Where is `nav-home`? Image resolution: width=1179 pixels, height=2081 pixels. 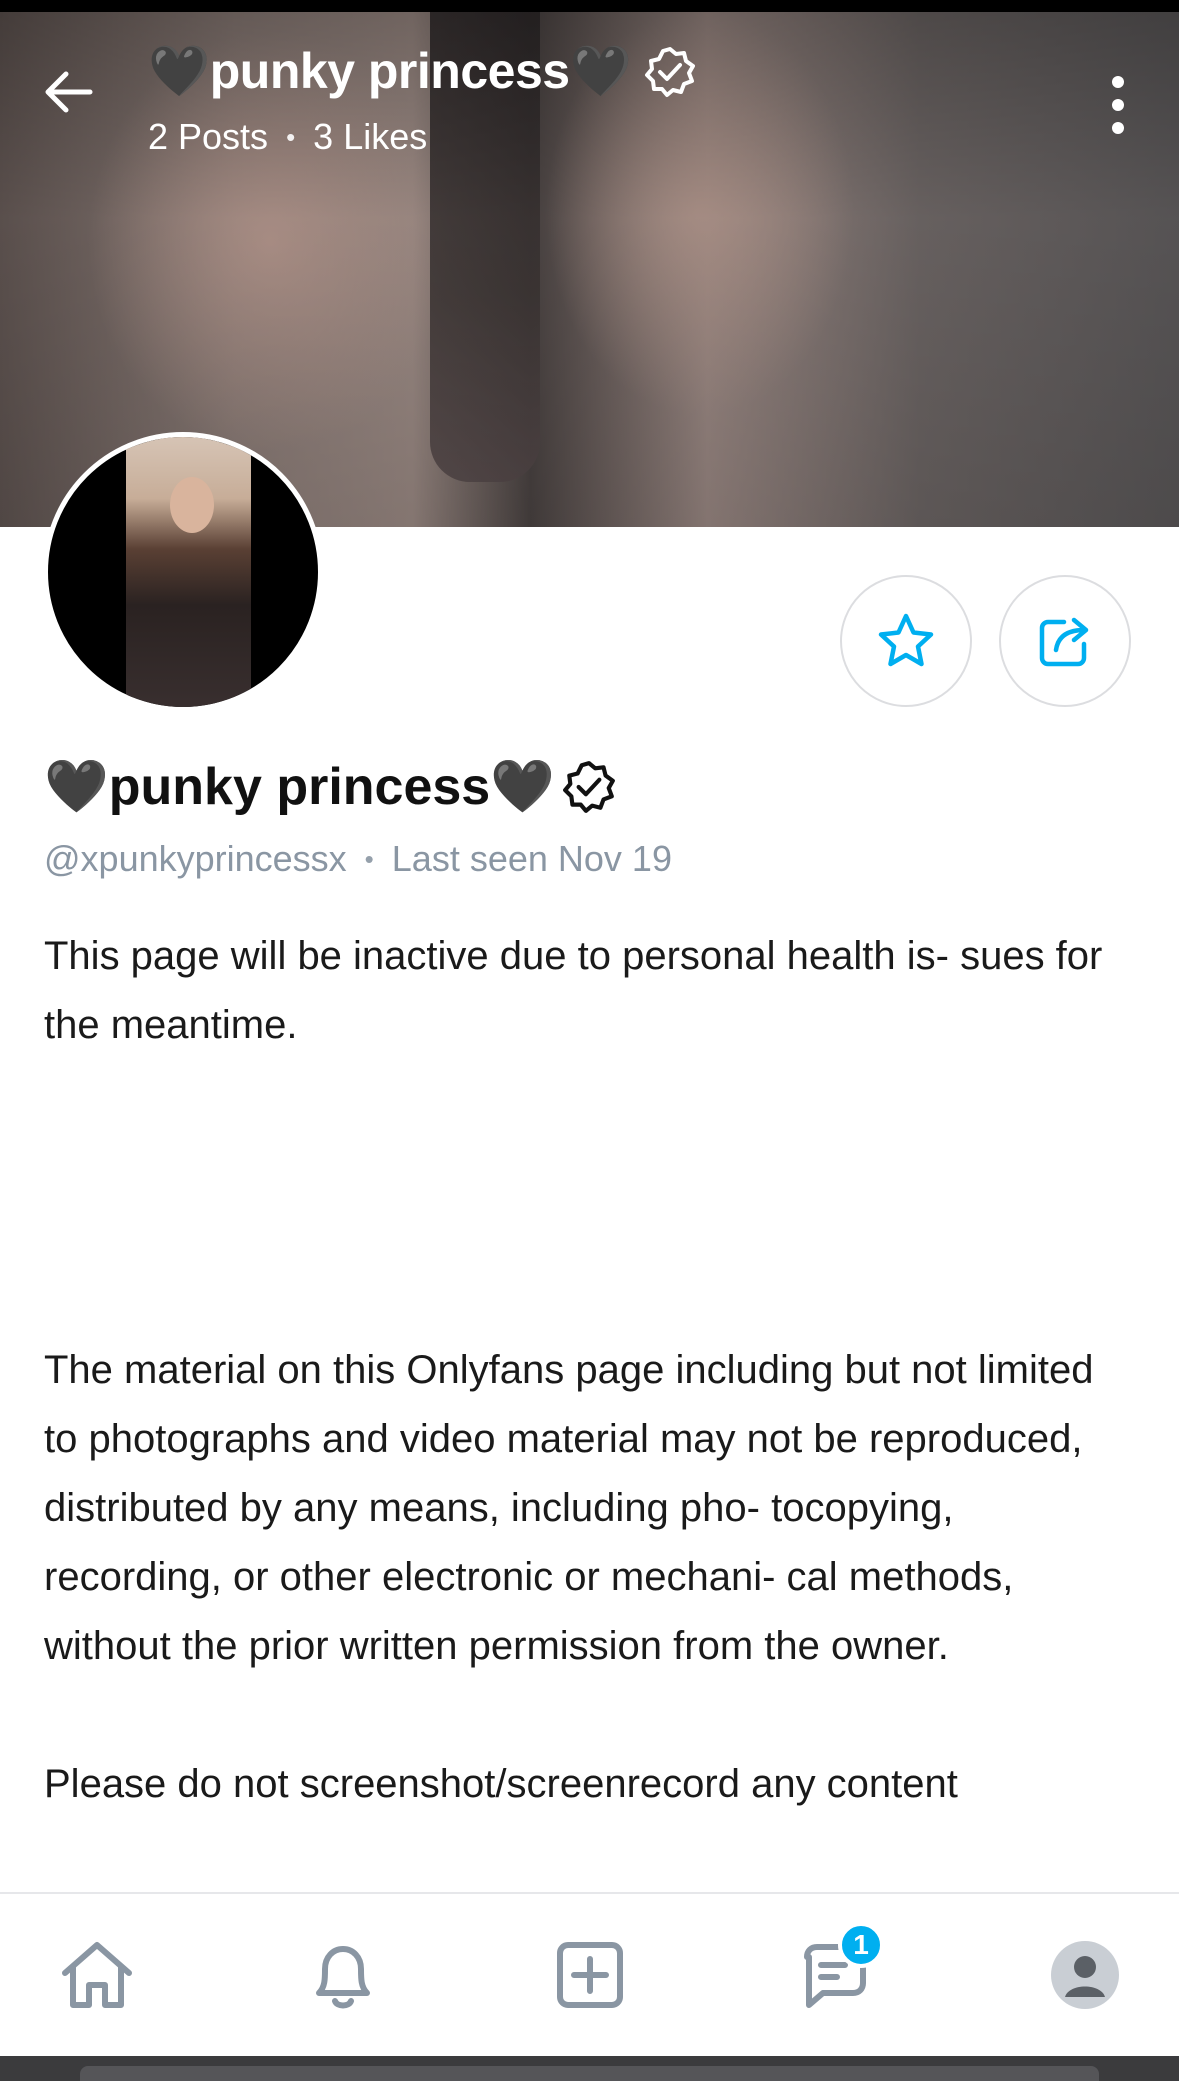 nav-home is located at coordinates (97, 1975).